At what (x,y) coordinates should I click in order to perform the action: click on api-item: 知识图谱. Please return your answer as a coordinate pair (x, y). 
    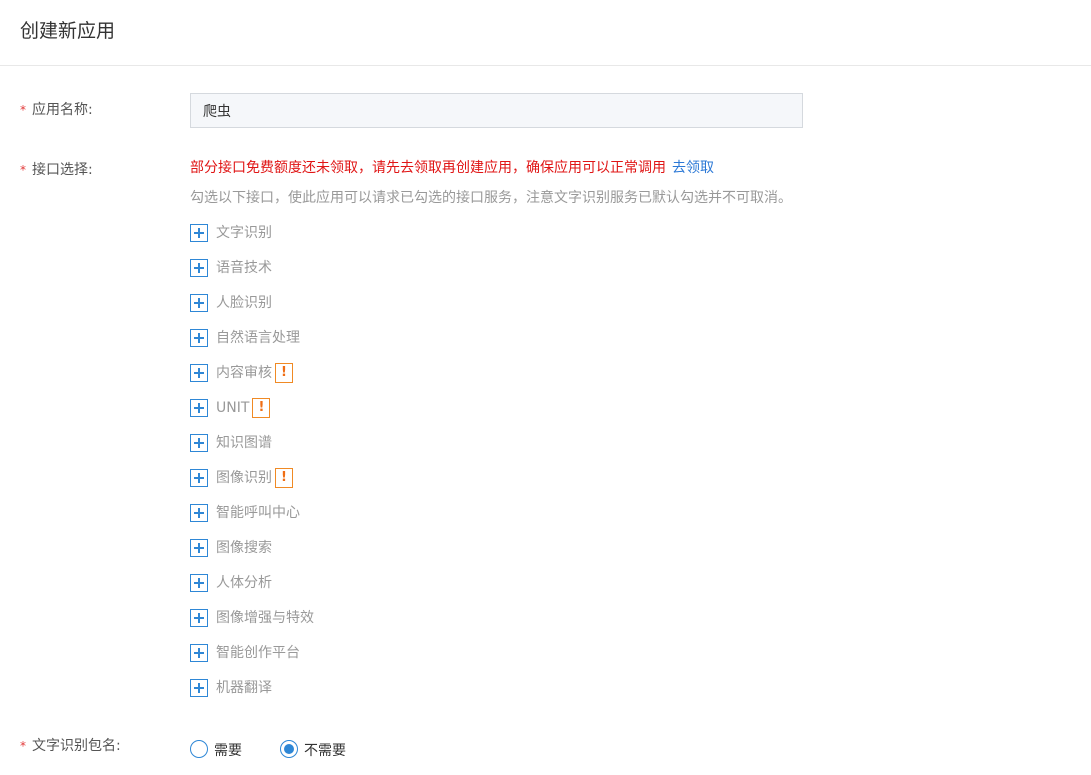
    Looking at the image, I should click on (252, 450).